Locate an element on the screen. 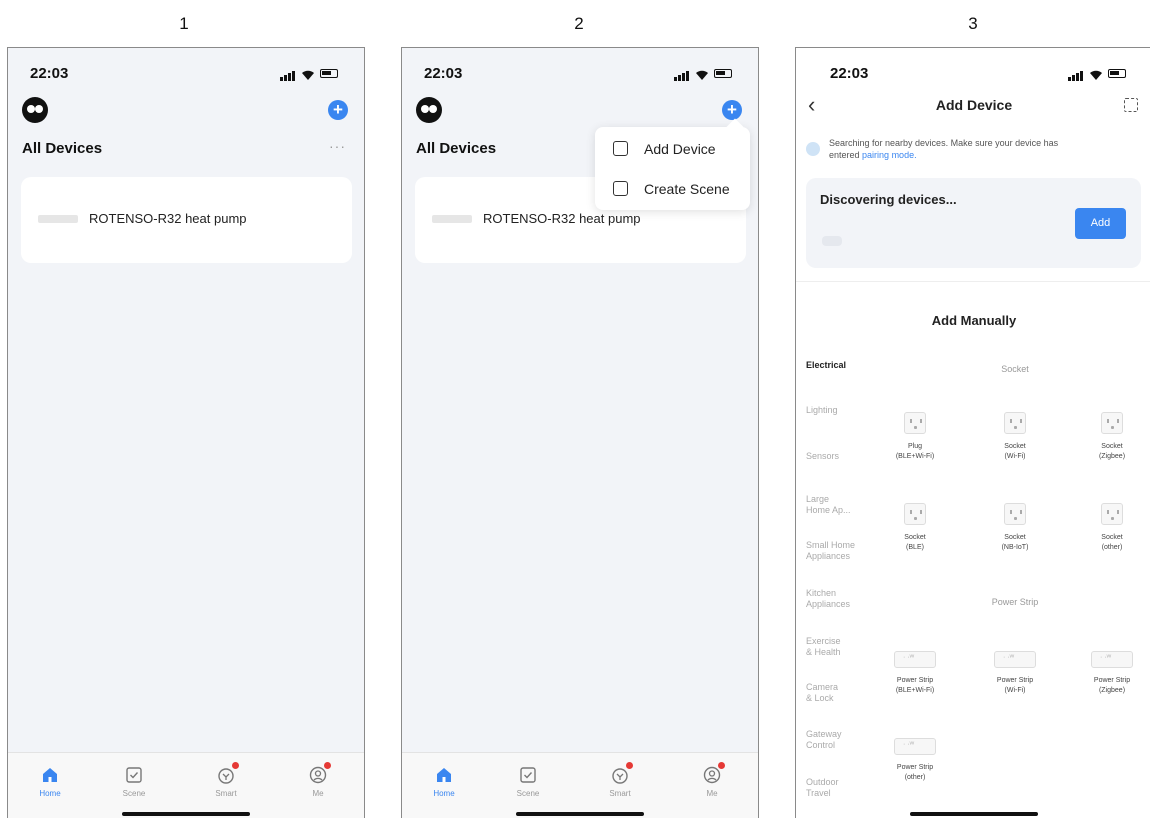 This screenshot has width=1150, height=818. device-option-socket-wifi: Socket (Wi-Fi) is located at coordinates (1015, 437).